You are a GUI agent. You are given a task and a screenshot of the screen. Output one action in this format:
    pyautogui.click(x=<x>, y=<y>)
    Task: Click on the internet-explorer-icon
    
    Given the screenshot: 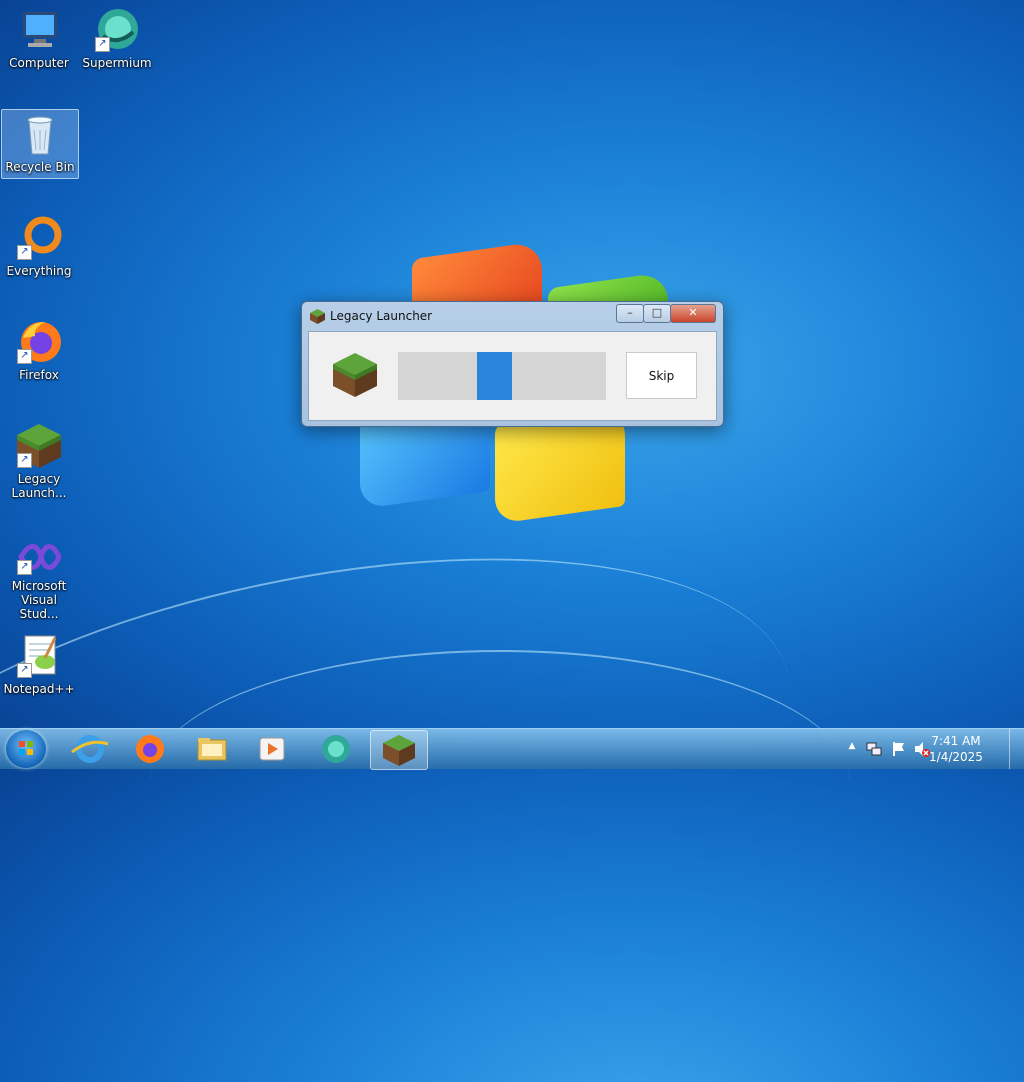 What is the action you would take?
    pyautogui.click(x=90, y=749)
    